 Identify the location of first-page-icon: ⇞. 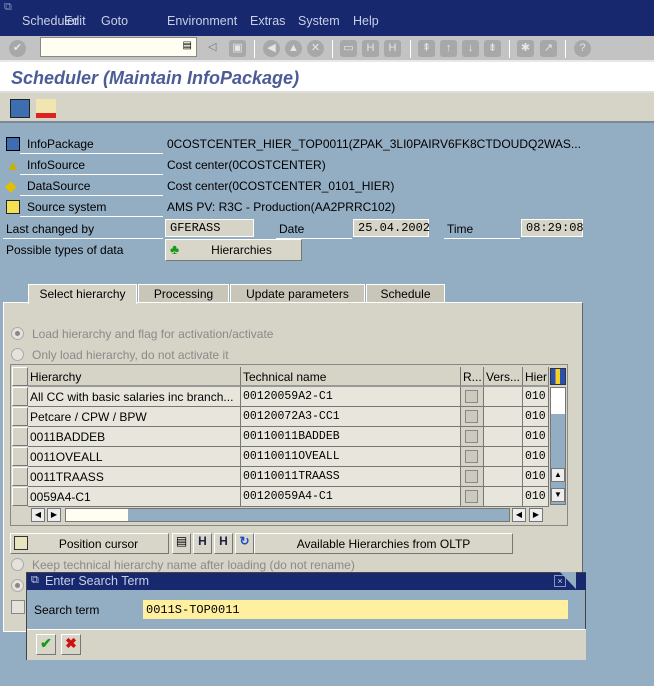
(426, 48).